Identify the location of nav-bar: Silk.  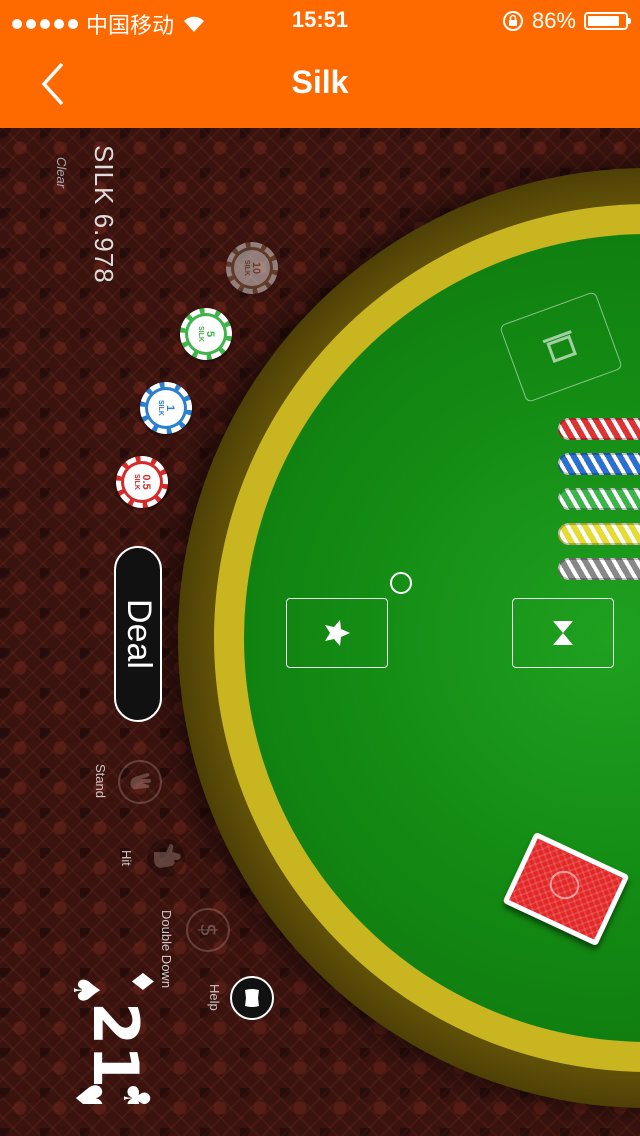
(320, 84).